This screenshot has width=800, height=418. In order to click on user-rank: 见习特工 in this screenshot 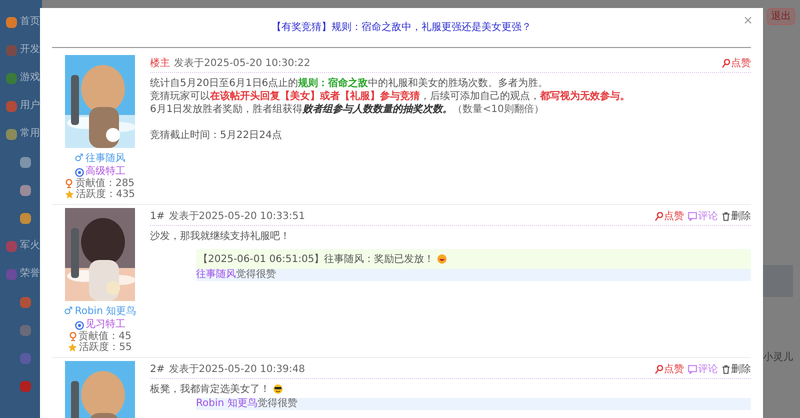, I will do `click(106, 324)`.